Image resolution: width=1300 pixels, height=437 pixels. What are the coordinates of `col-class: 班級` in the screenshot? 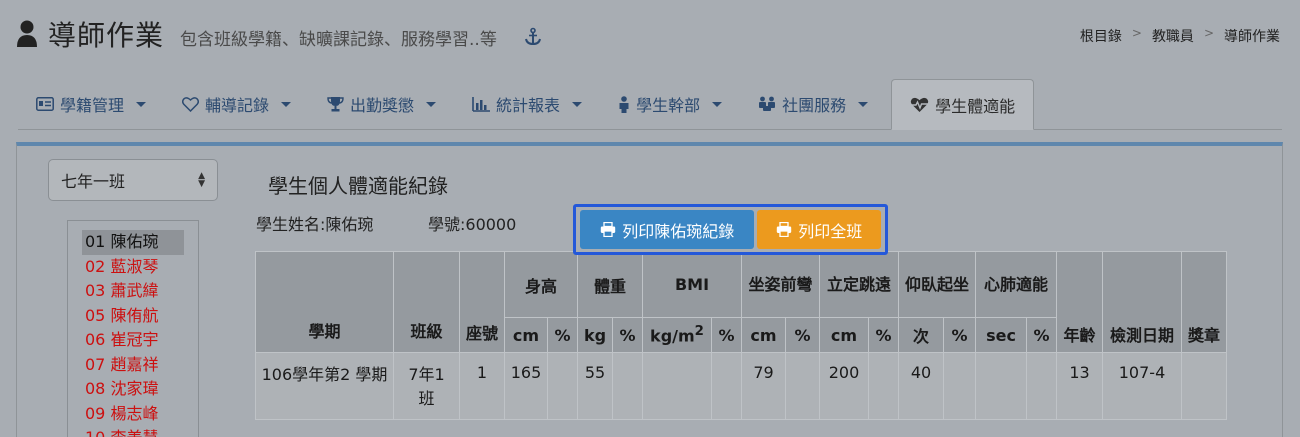 It's located at (426, 302).